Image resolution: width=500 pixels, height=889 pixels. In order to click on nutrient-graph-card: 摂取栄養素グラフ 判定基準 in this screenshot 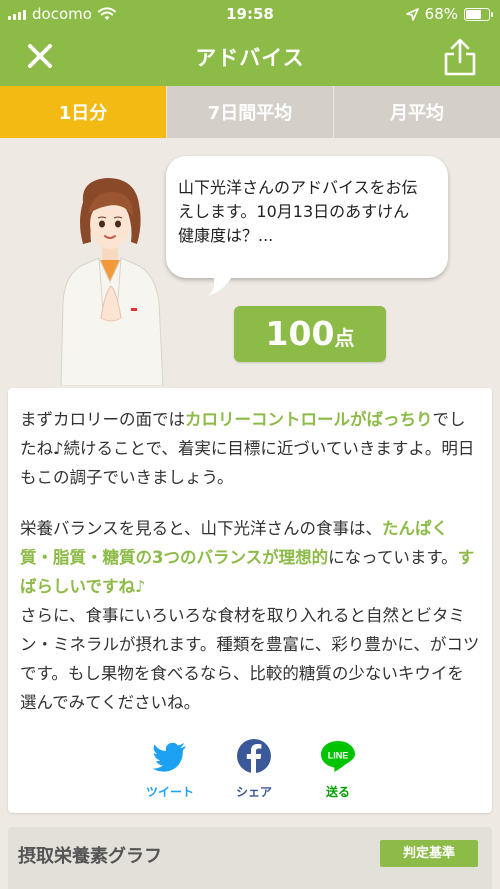, I will do `click(250, 858)`.